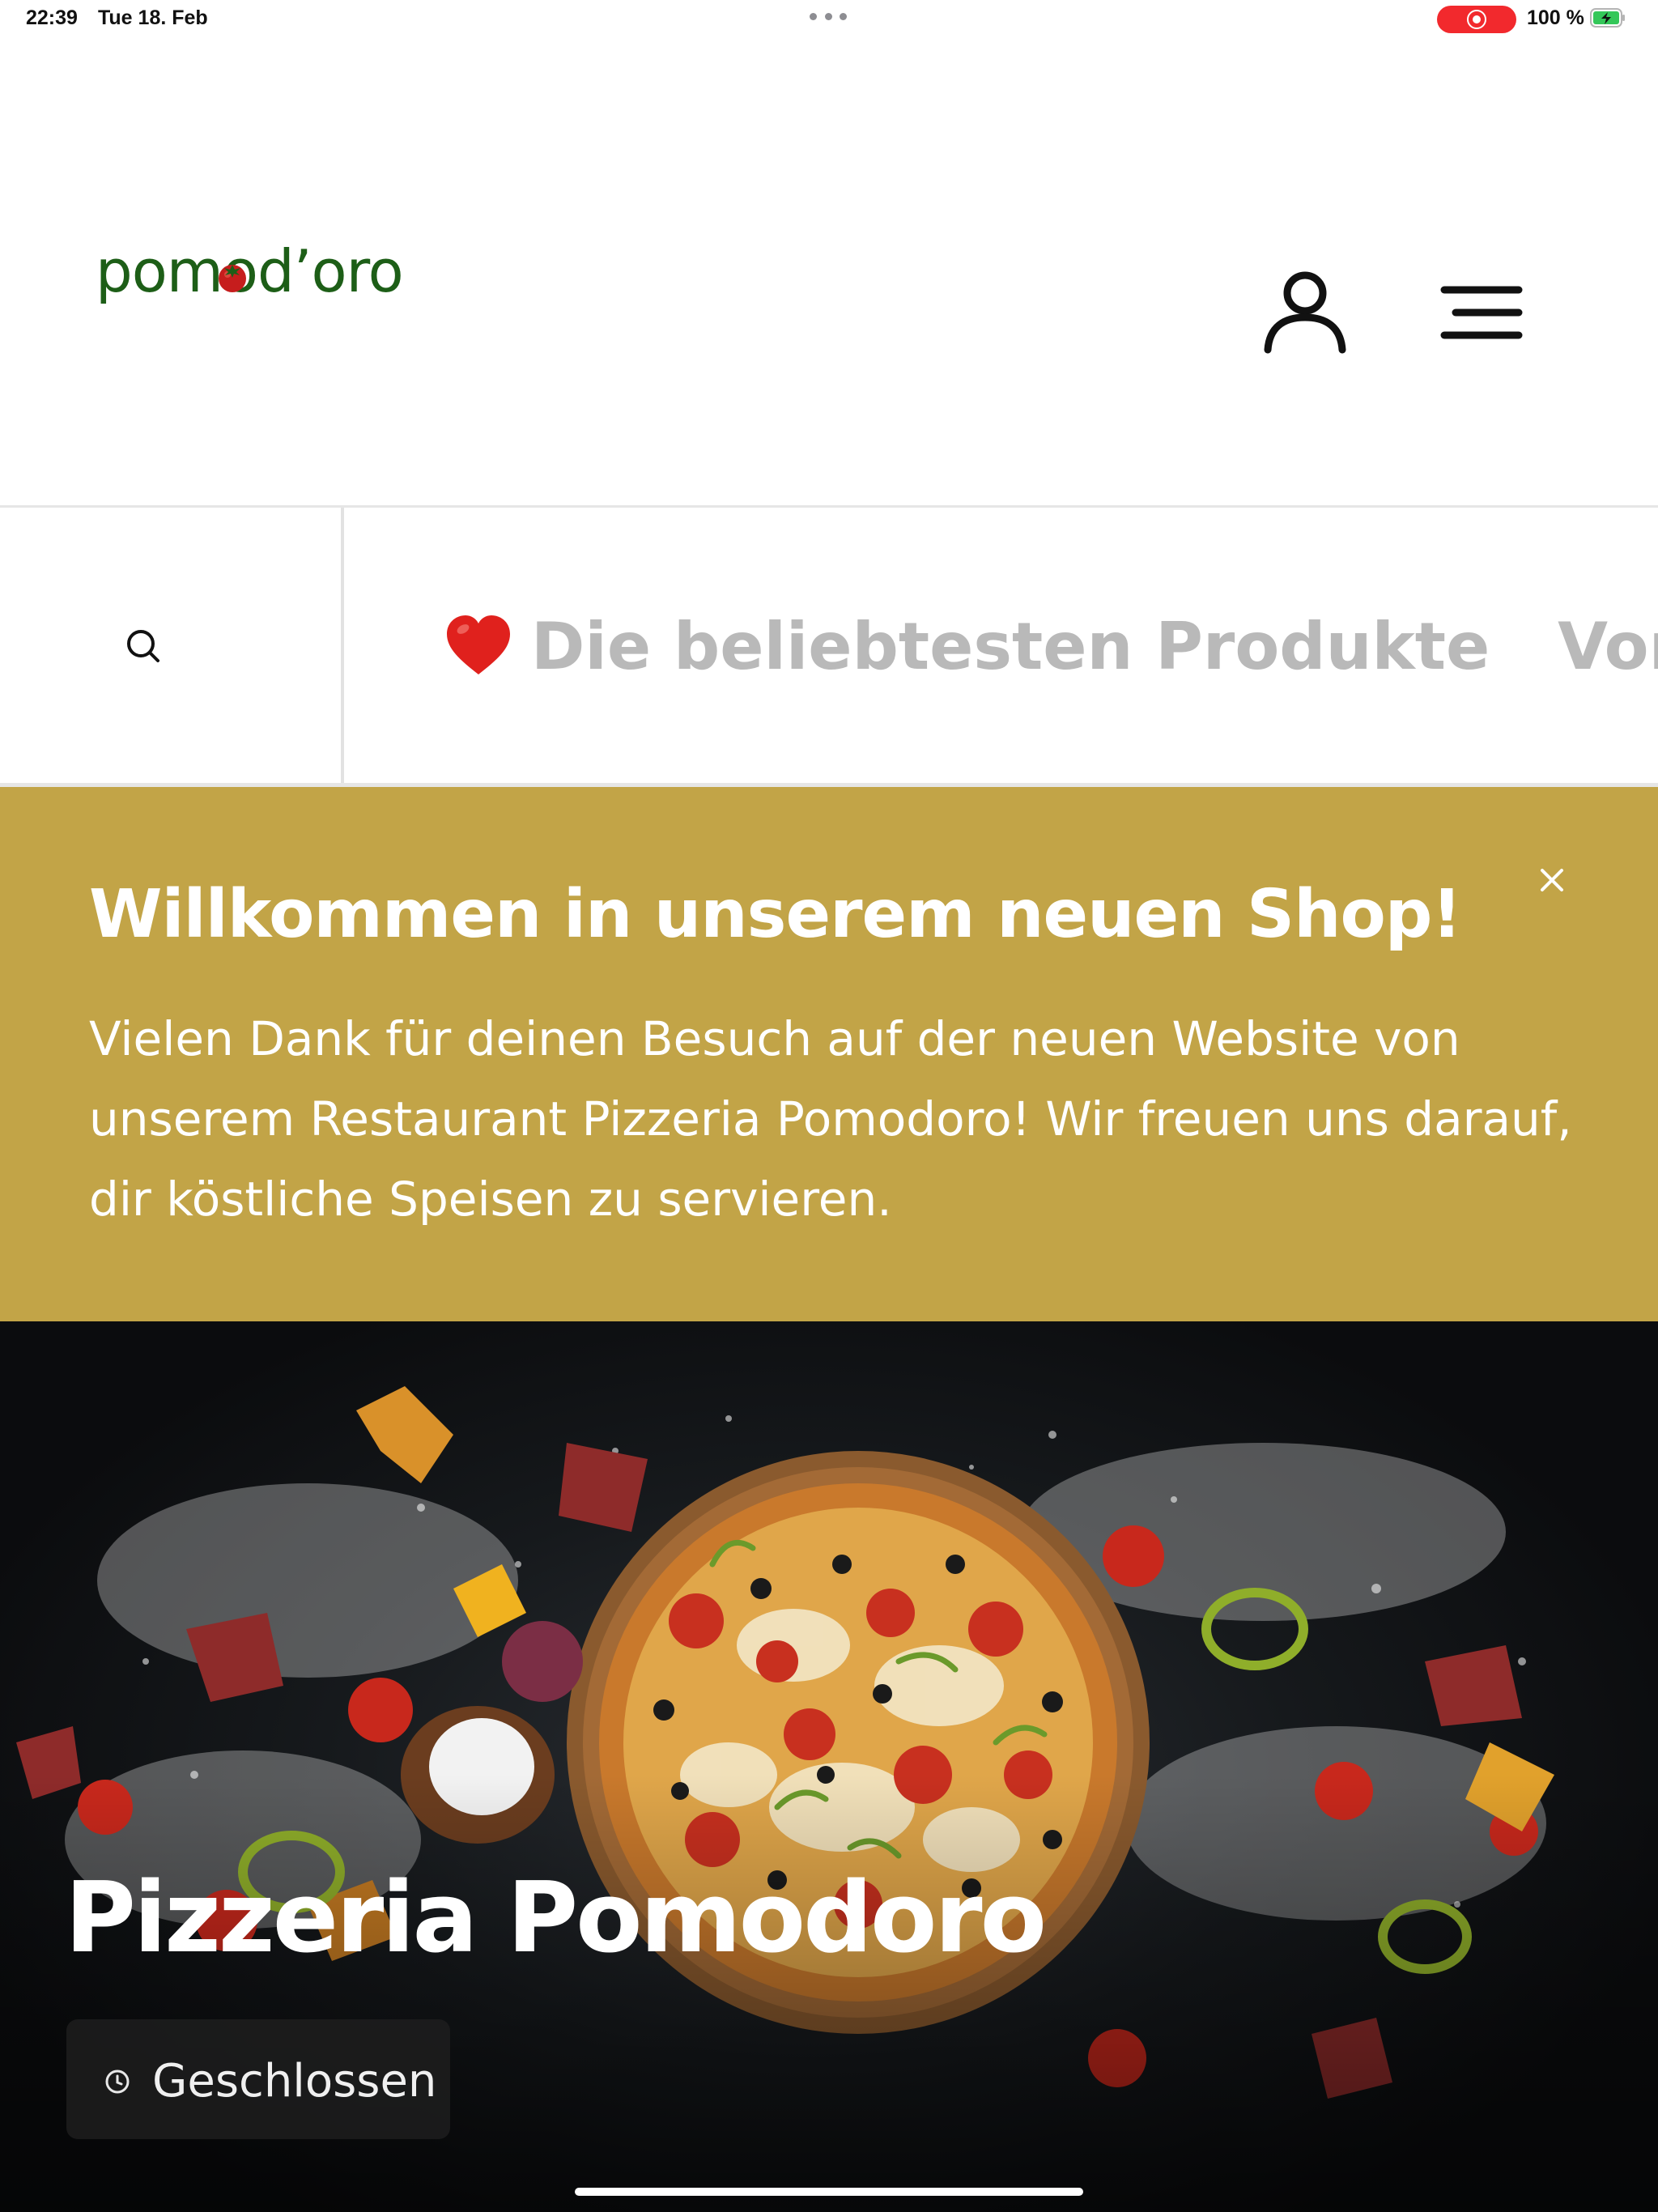 This screenshot has width=1658, height=2212. I want to click on battery-charging-icon, so click(1607, 18).